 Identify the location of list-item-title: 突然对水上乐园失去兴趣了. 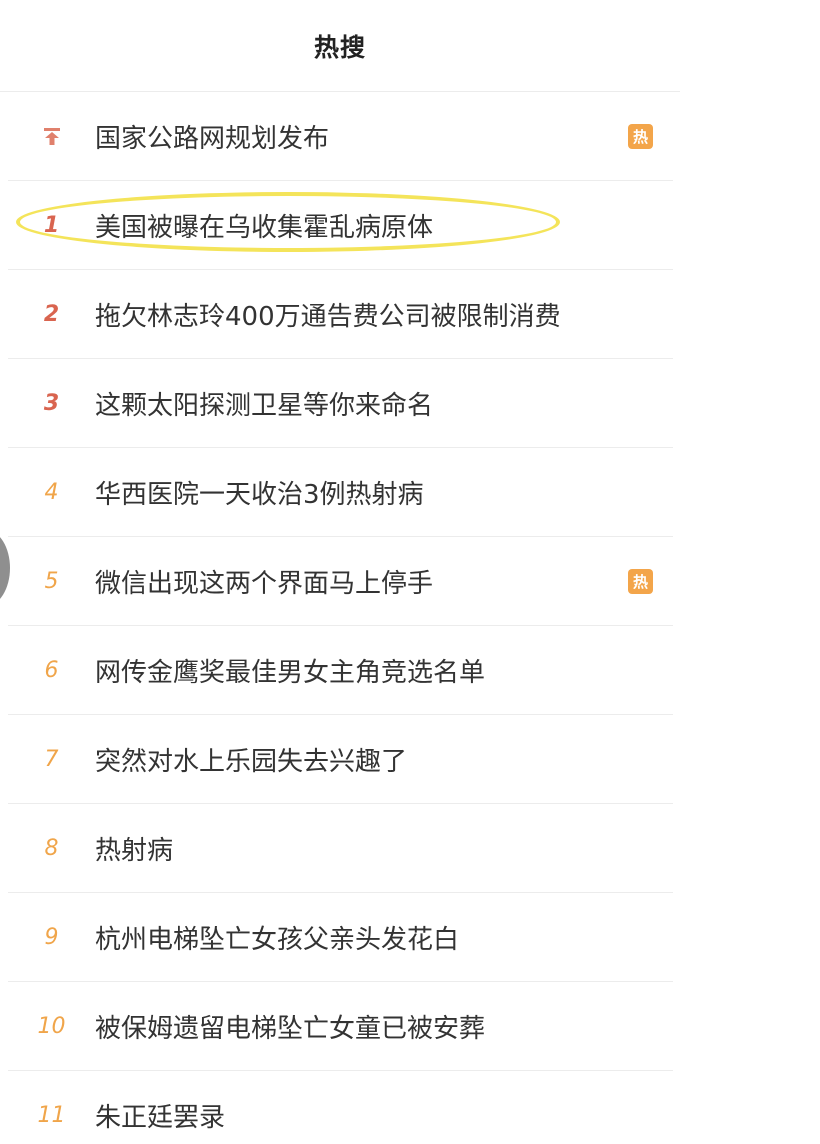
(251, 761).